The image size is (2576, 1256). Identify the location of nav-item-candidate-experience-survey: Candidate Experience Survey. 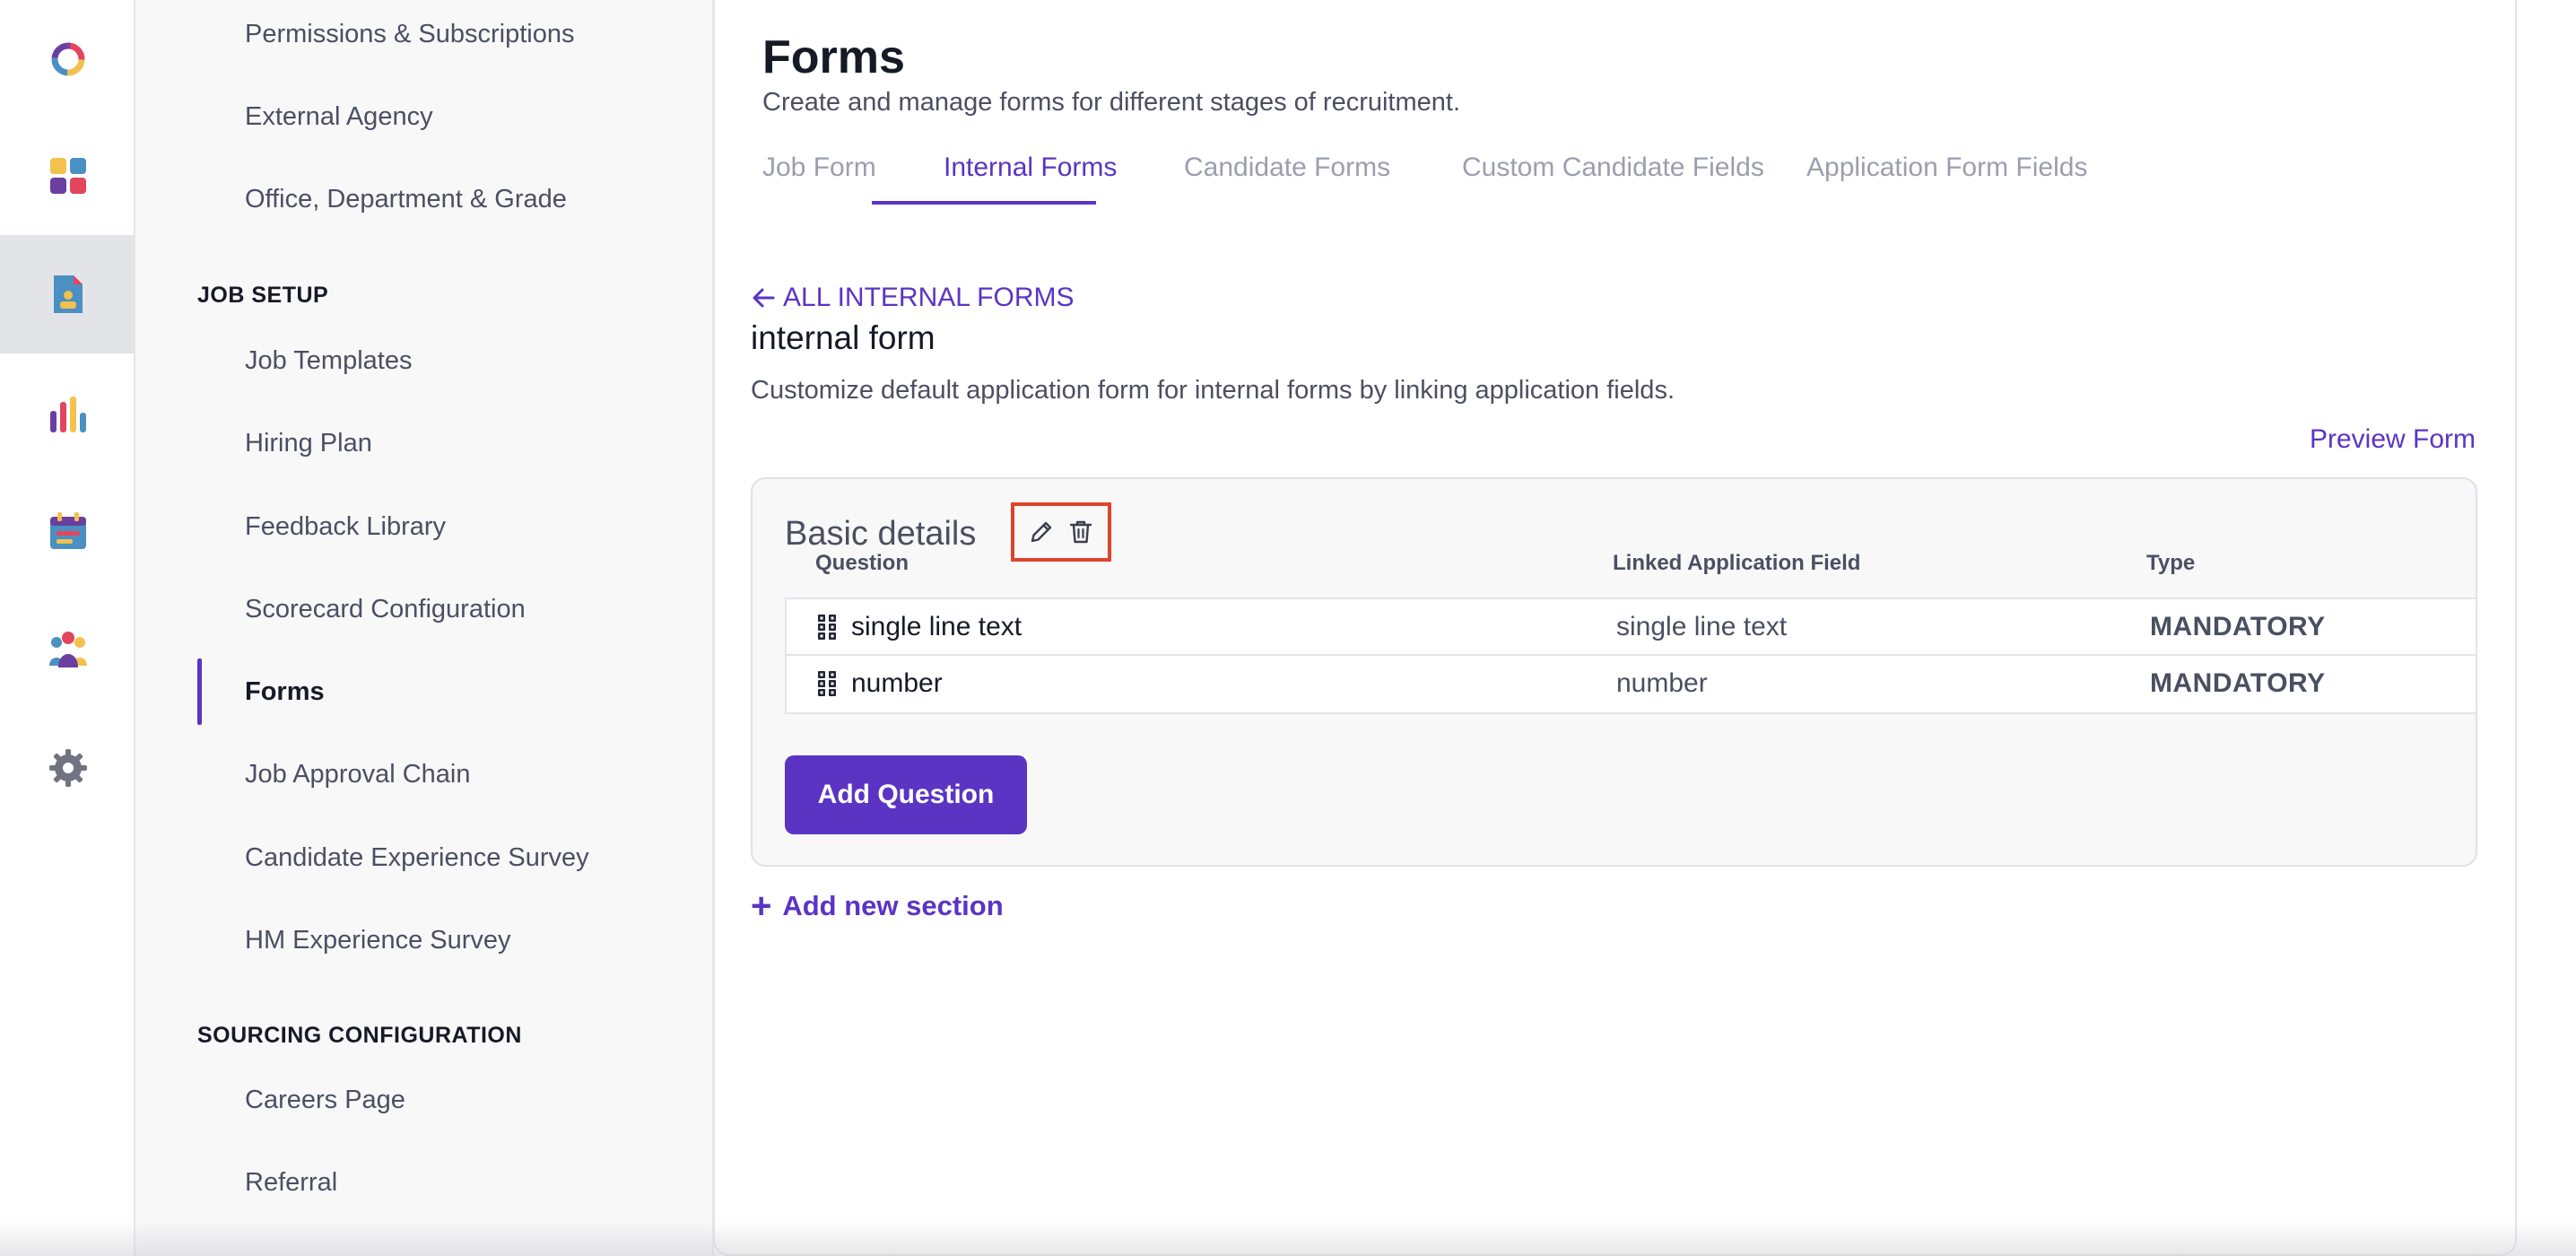
(417, 858).